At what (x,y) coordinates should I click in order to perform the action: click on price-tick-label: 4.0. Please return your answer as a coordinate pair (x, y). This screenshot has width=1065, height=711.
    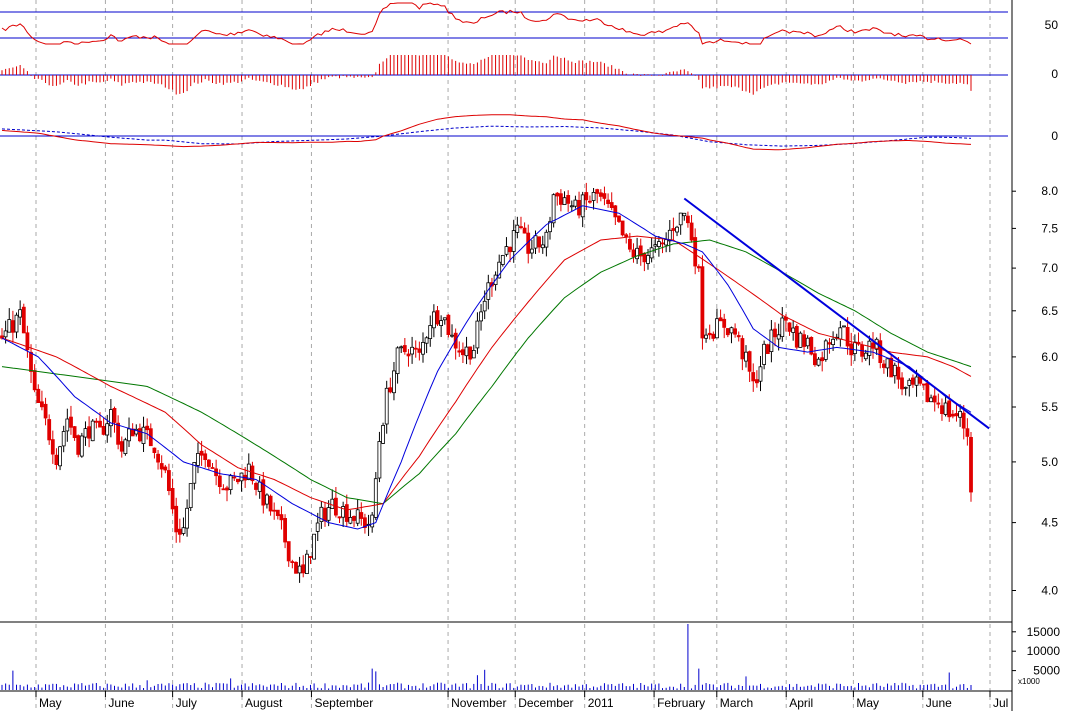
    Looking at the image, I should click on (1049, 591).